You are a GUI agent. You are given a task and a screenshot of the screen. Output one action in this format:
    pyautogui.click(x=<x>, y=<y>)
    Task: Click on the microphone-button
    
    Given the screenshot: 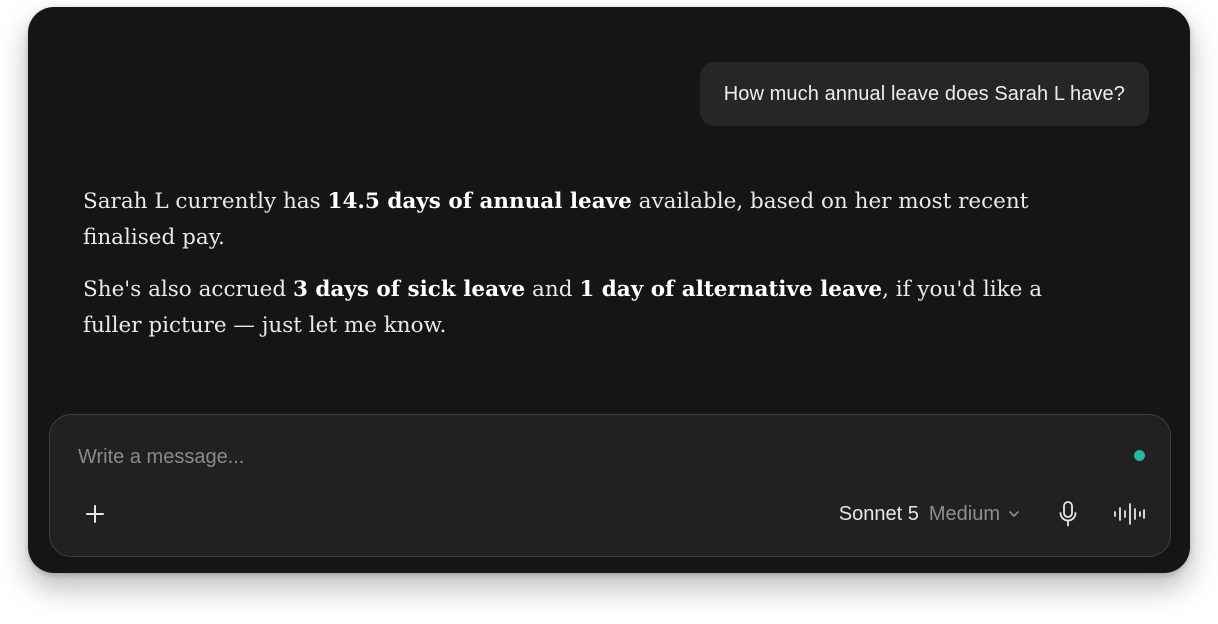 What is the action you would take?
    pyautogui.click(x=1068, y=514)
    